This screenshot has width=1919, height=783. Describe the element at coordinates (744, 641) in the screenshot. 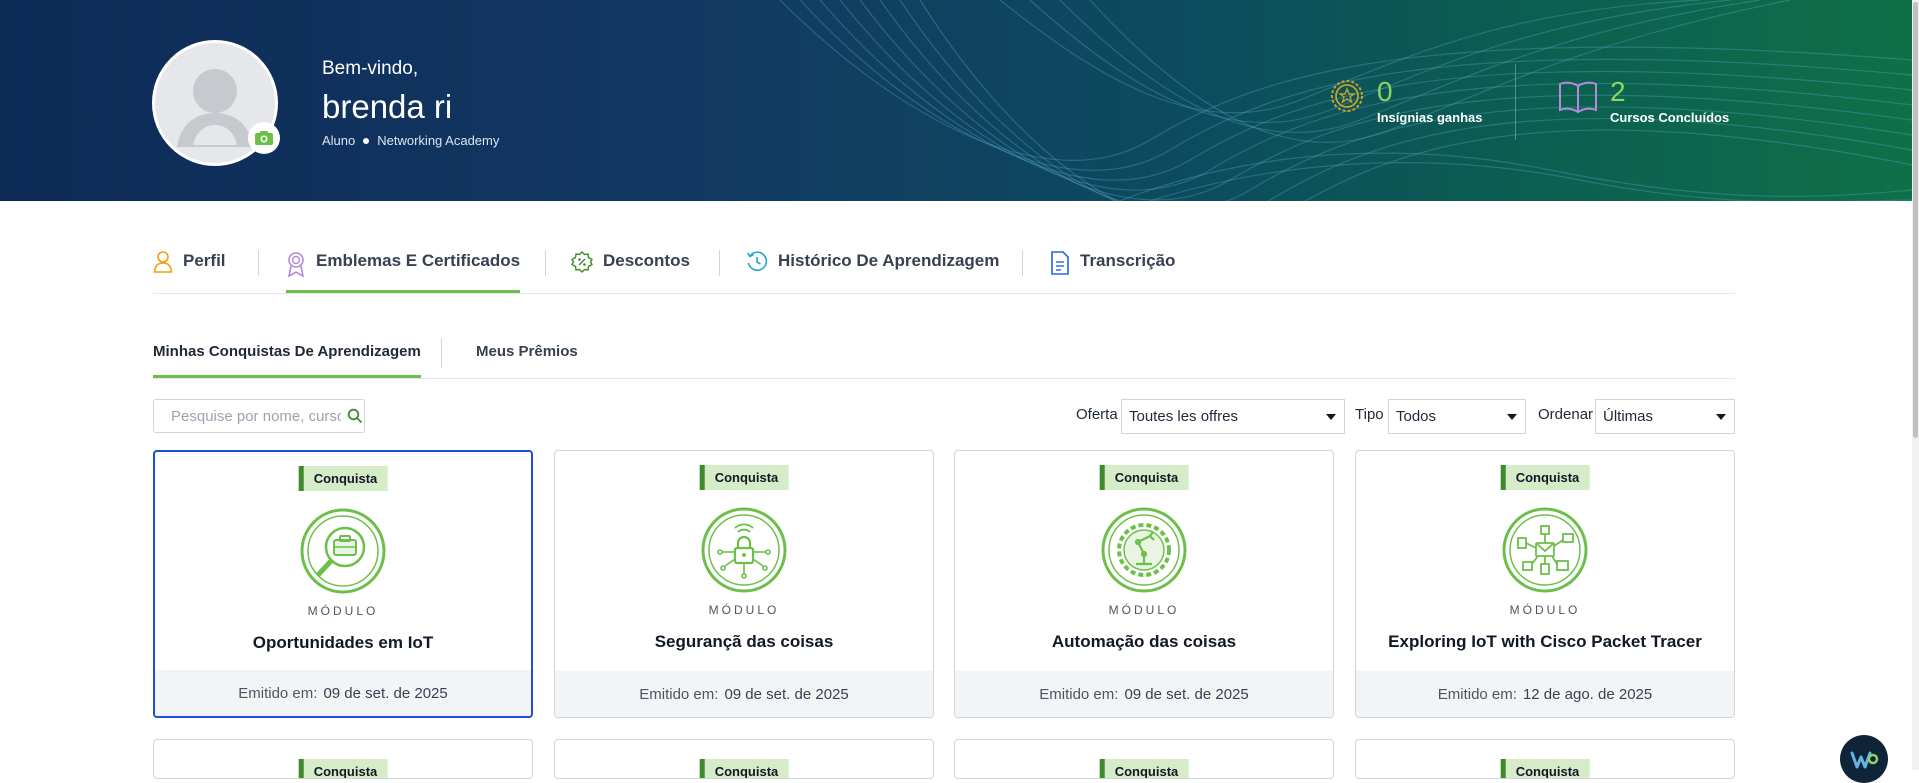

I see `achievement-title: Segurançã das coisas` at that location.